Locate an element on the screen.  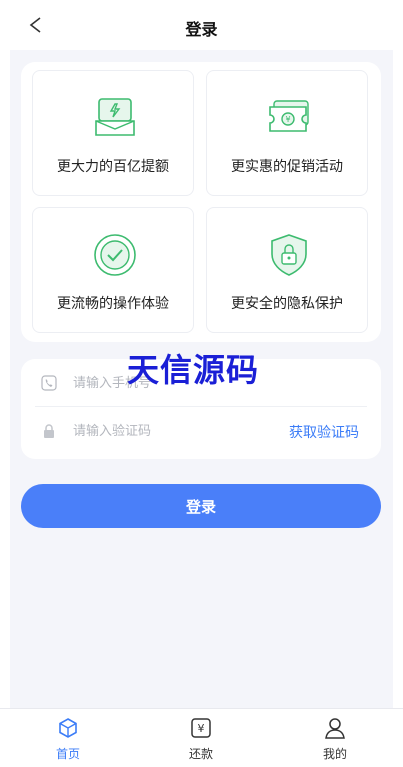
tab-repay: ¥ 还款 is located at coordinates (201, 738).